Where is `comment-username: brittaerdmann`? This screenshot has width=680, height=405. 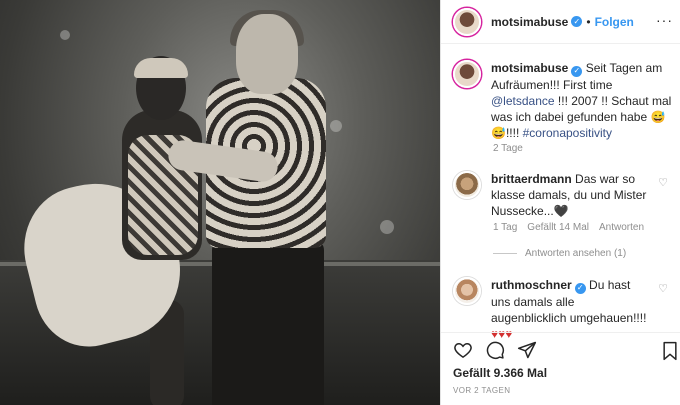
comment-username: brittaerdmann is located at coordinates (531, 179).